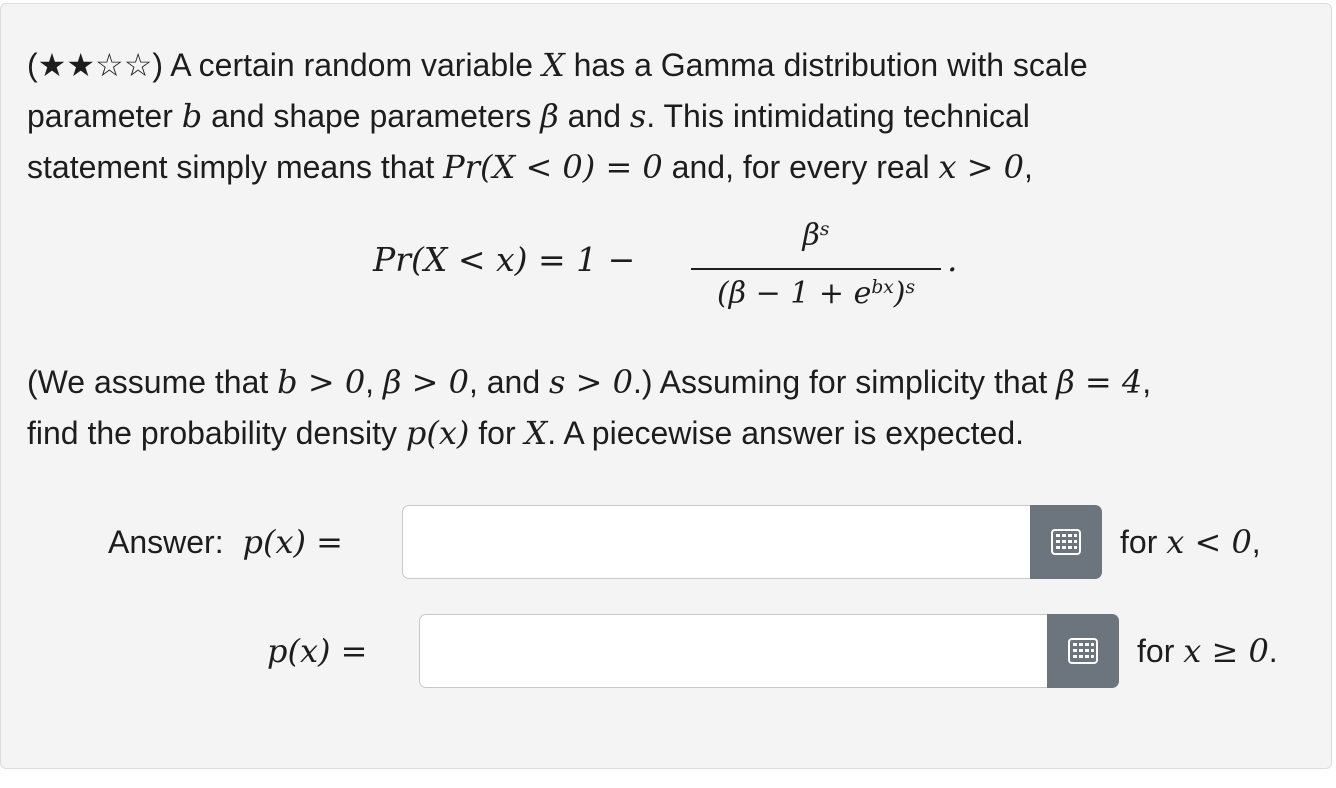 The width and height of the screenshot is (1336, 788). Describe the element at coordinates (952, 259) in the screenshot. I see `display-equation-period: .` at that location.